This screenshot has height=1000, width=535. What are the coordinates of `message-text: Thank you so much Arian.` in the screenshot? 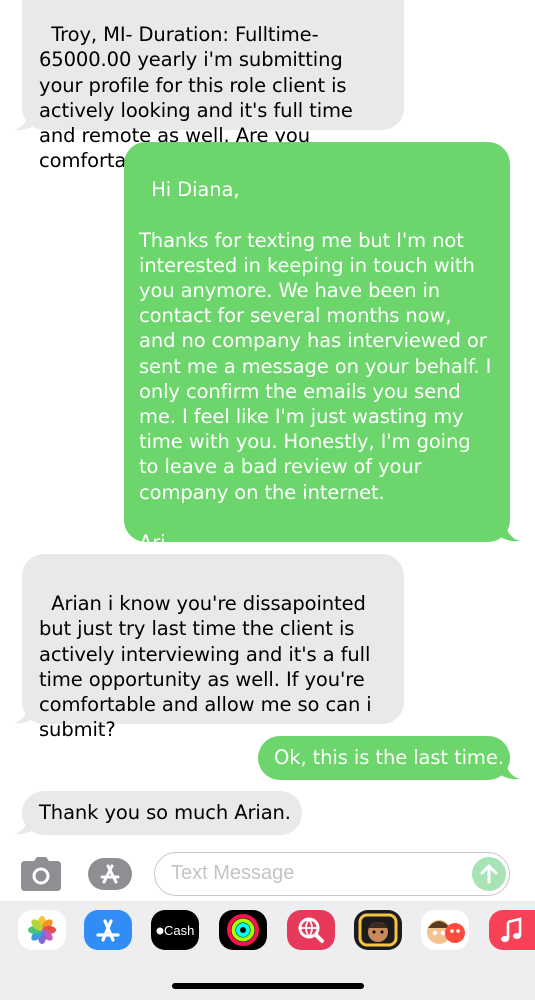 It's located at (165, 812).